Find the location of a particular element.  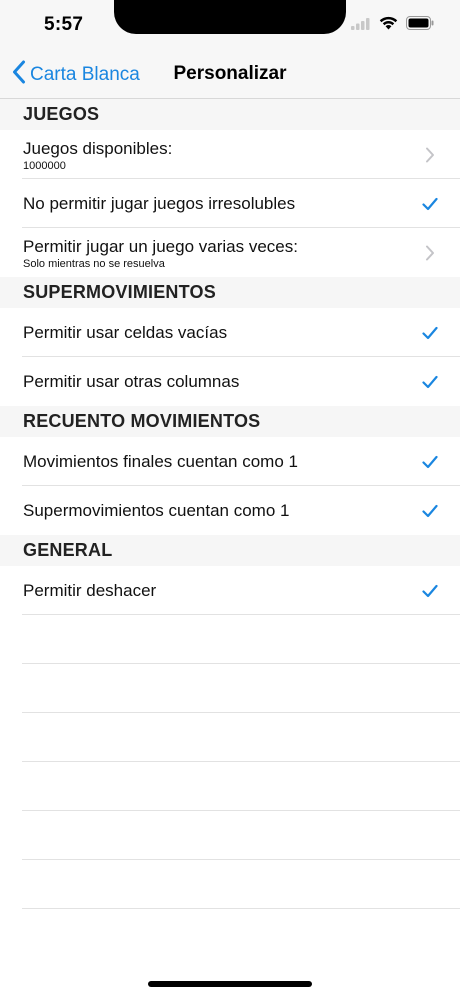

row-label: Supermovimientos cuentan como 1 is located at coordinates (156, 510).